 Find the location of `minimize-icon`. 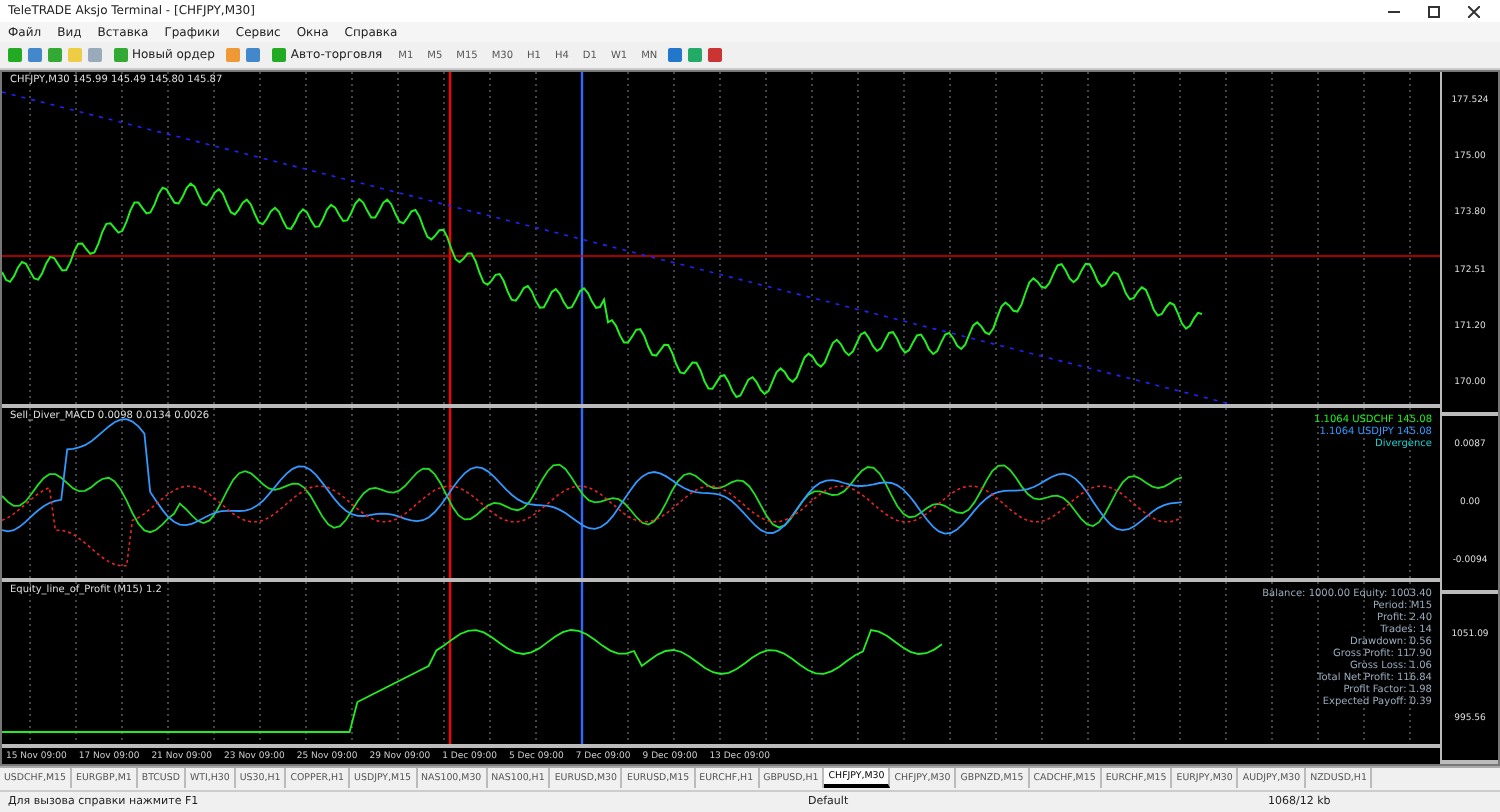

minimize-icon is located at coordinates (1394, 11).